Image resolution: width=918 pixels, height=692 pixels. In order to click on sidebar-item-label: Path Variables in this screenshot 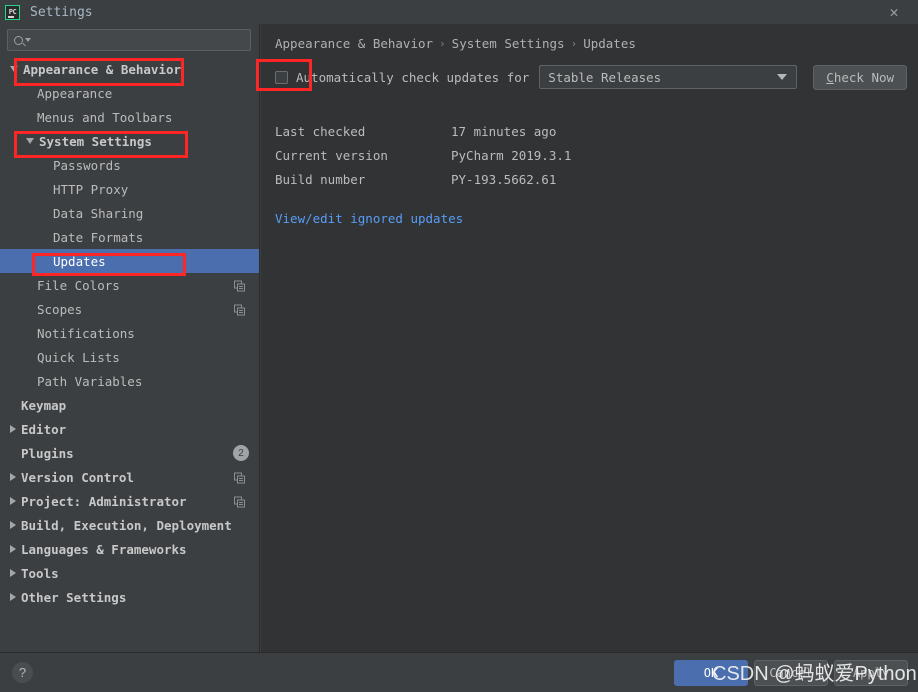, I will do `click(90, 381)`.